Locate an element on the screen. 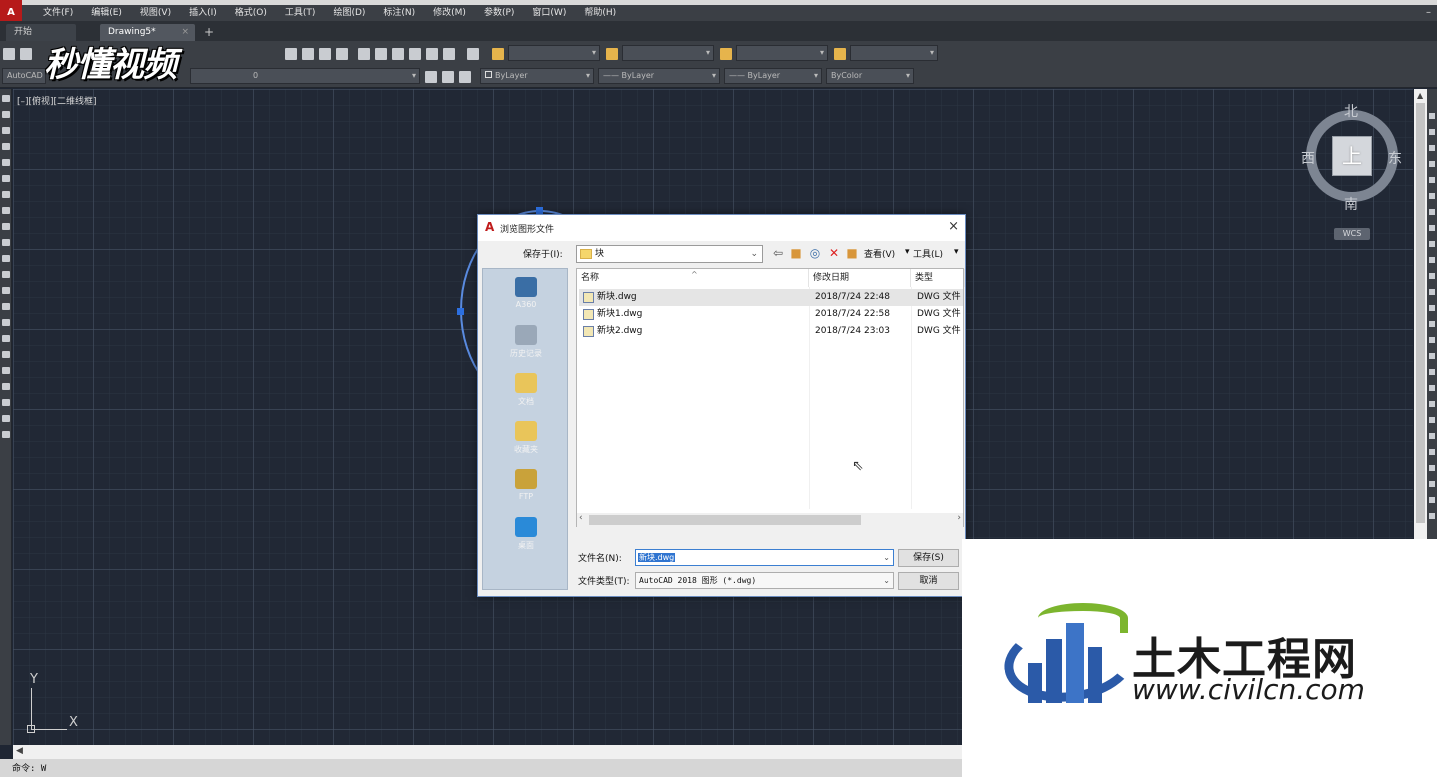  vertical-scrollbar: ▲ is located at coordinates (1420, 314).